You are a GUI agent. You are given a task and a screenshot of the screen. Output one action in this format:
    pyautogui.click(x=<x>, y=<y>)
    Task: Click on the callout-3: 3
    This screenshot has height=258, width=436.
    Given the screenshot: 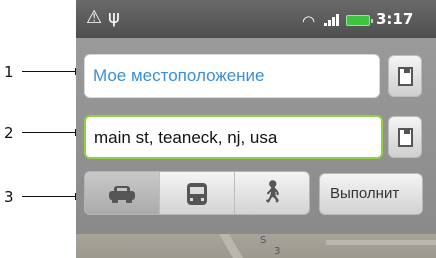 What is the action you would take?
    pyautogui.click(x=41, y=197)
    